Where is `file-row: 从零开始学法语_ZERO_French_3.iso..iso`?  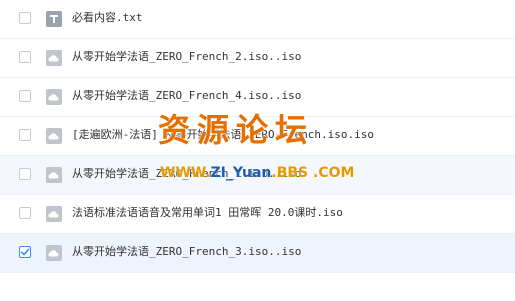
file-row: 从零开始学法语_ZERO_French_3.iso..iso is located at coordinates (257, 253).